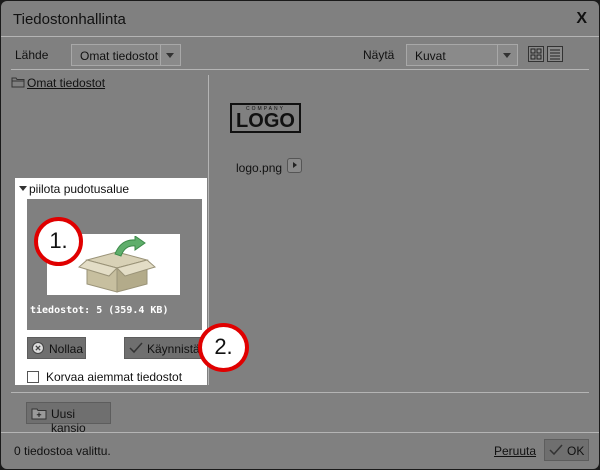  I want to click on box-upload-icon, so click(117, 264).